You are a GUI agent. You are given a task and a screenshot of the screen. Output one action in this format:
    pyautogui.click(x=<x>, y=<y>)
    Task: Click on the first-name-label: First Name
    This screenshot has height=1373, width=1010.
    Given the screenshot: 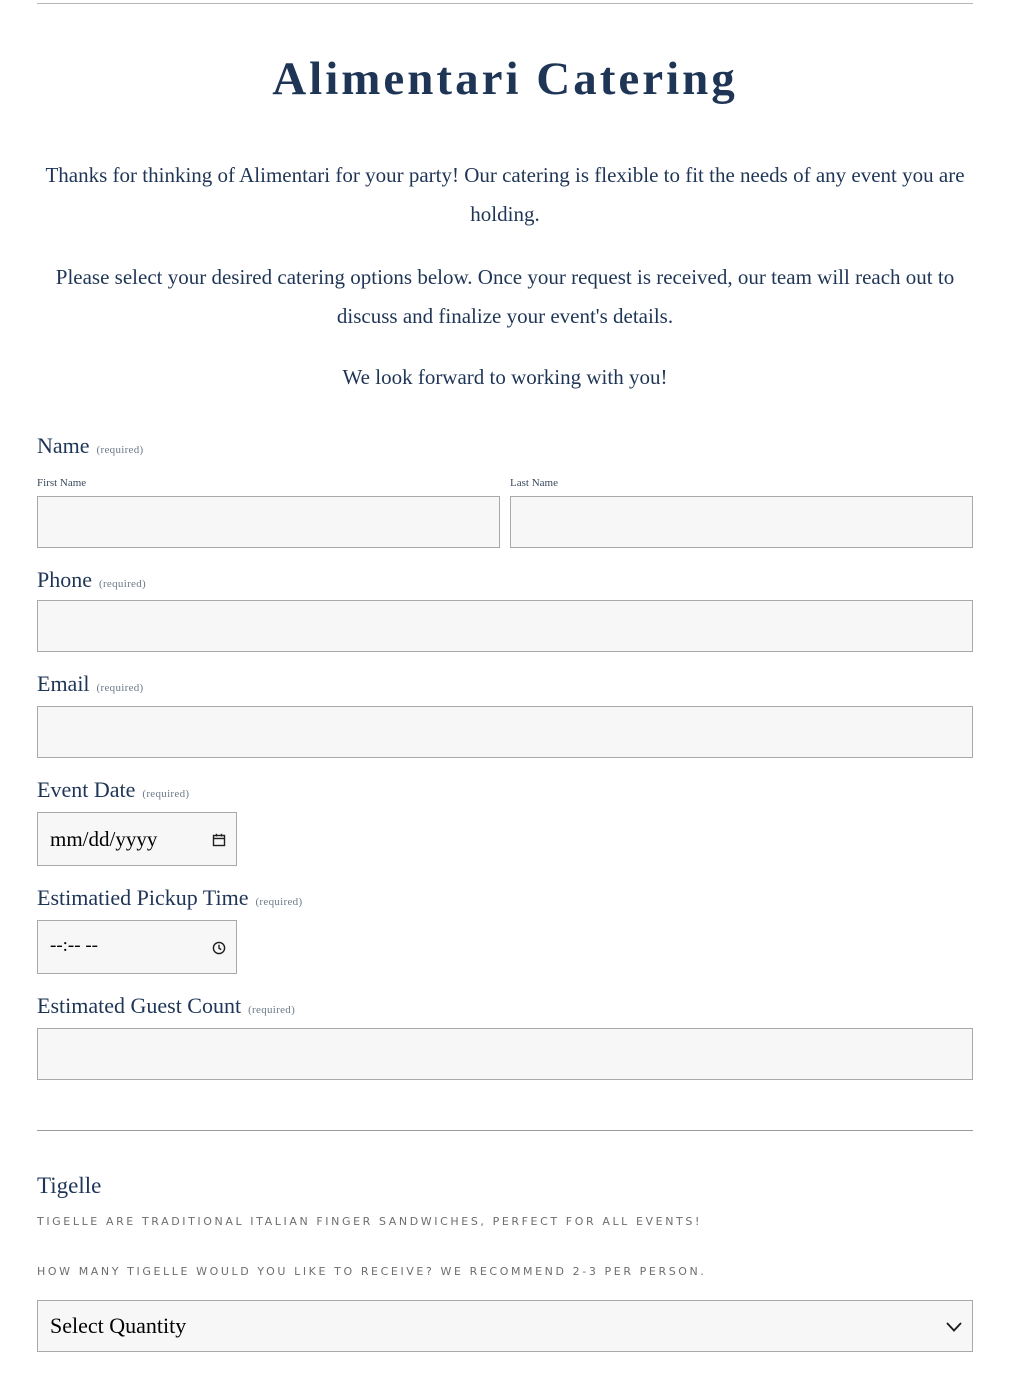 What is the action you would take?
    pyautogui.click(x=62, y=483)
    